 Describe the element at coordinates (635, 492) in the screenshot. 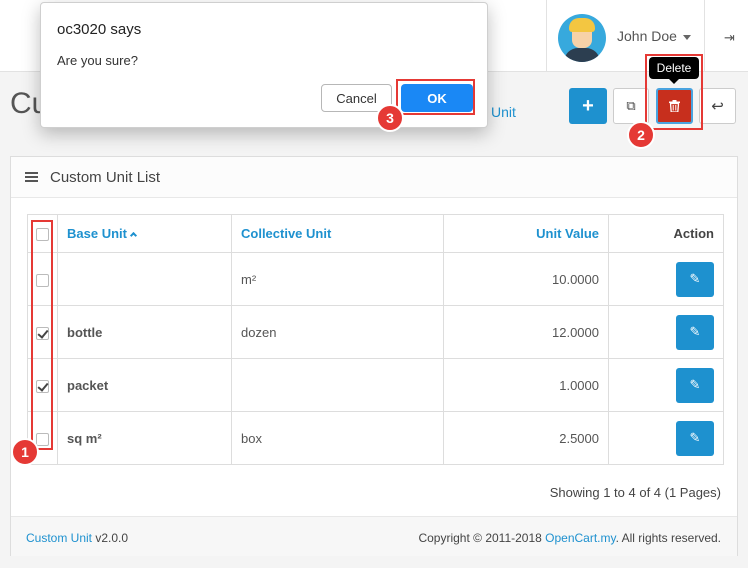

I see `pagination-info: Showing 1 to 4 of 4 (1 Pages)` at that location.